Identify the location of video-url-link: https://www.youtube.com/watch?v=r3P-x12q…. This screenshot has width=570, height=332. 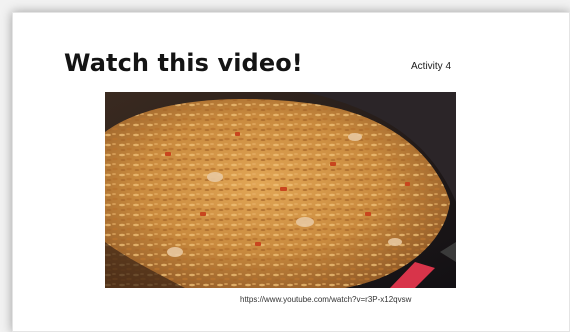
(325, 299).